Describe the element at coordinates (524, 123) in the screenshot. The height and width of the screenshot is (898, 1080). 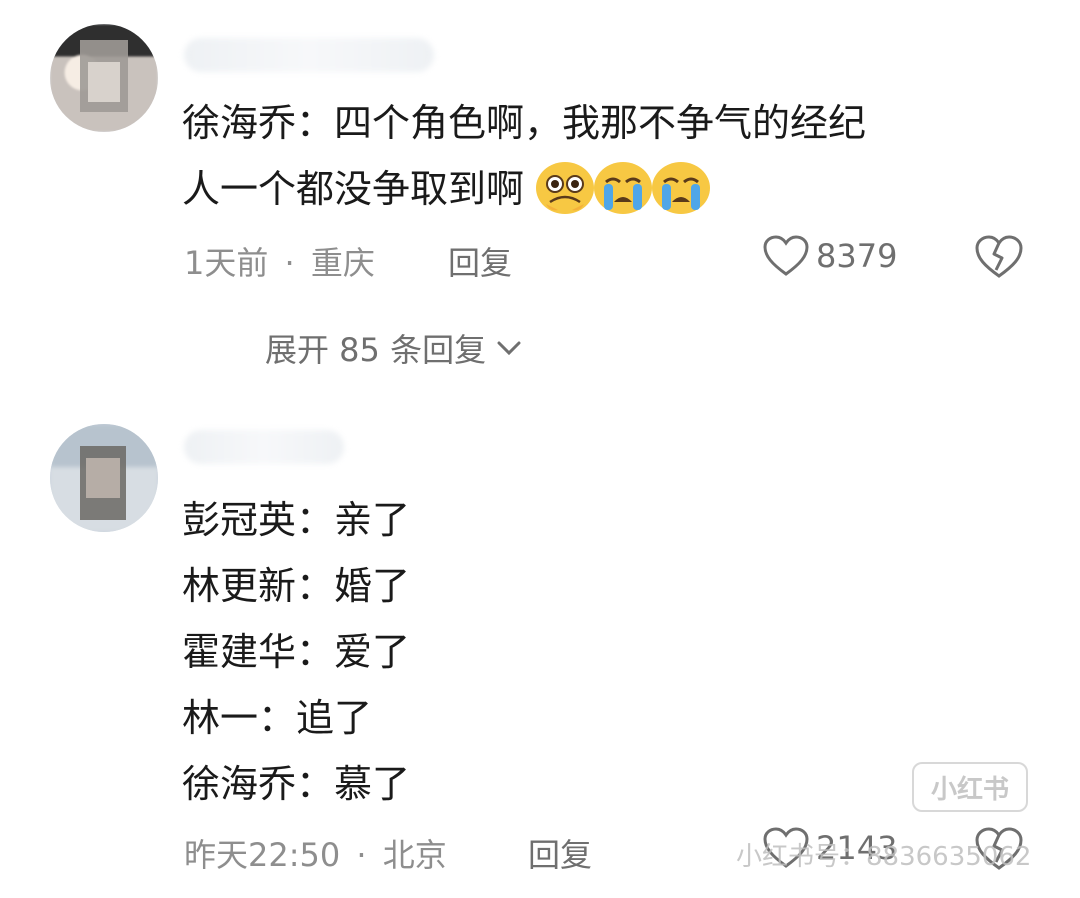
I see `comment-text-line: 徐海乔：四个角色啊，我那不争气的经纪` at that location.